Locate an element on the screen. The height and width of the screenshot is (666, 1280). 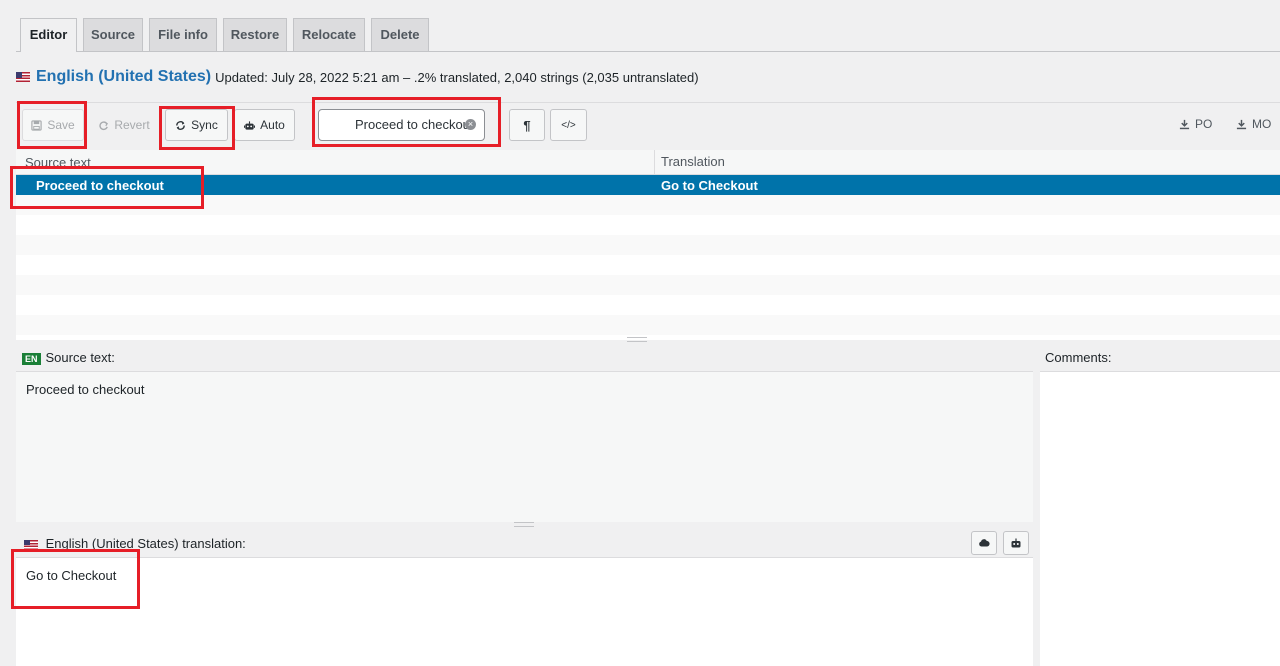
tab-restore: Restore is located at coordinates (255, 34).